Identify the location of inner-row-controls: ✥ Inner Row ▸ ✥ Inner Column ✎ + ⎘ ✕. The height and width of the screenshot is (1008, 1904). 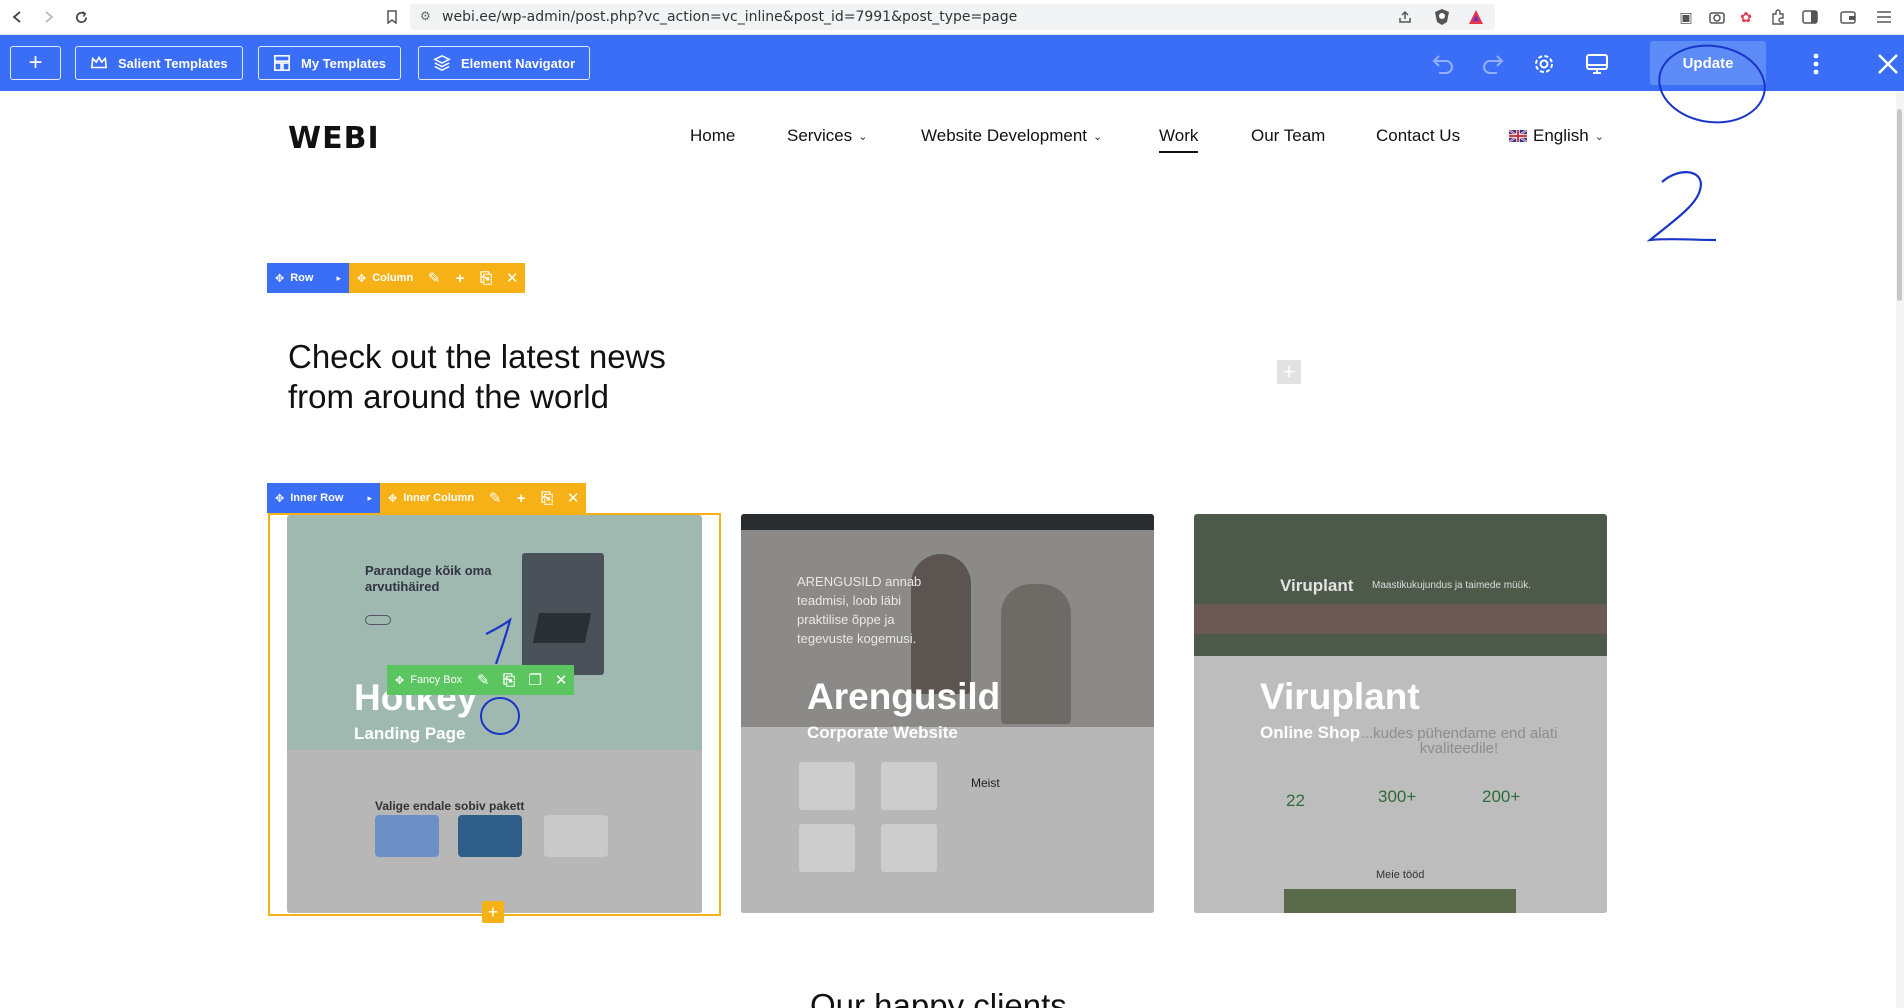
(427, 498).